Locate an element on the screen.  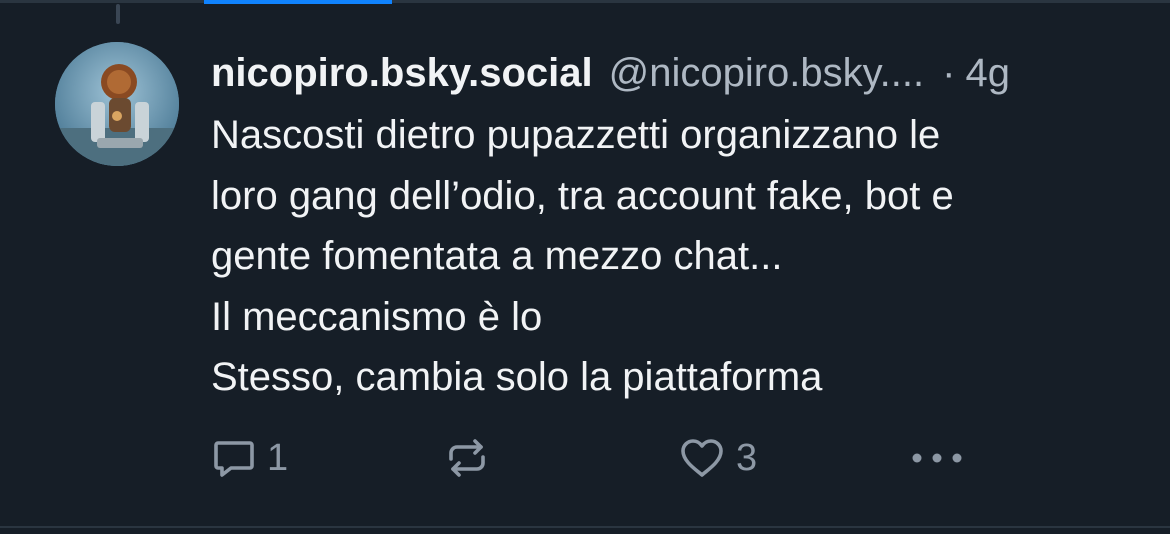
more-options-button is located at coordinates (937, 458).